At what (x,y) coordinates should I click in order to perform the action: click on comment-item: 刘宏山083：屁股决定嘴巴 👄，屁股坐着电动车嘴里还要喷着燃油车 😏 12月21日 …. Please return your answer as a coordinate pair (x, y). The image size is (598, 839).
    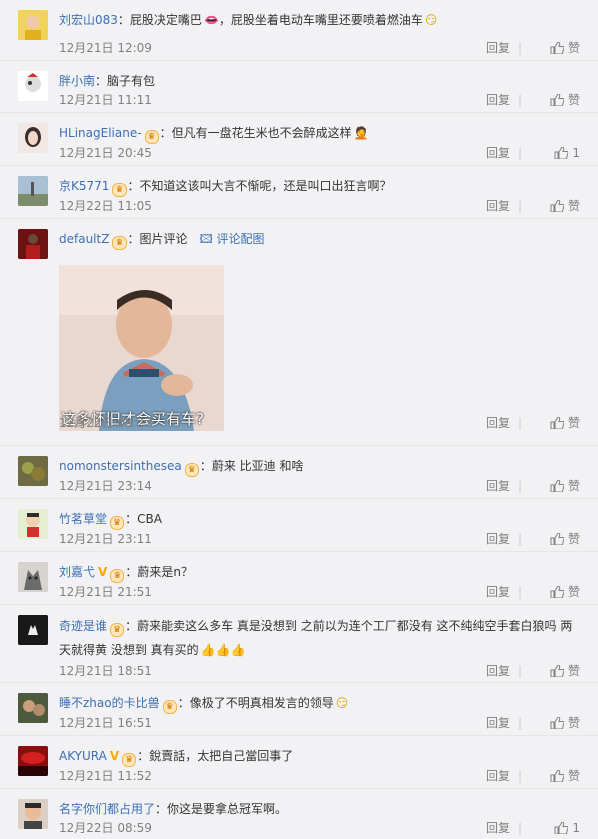
    Looking at the image, I should click on (299, 30).